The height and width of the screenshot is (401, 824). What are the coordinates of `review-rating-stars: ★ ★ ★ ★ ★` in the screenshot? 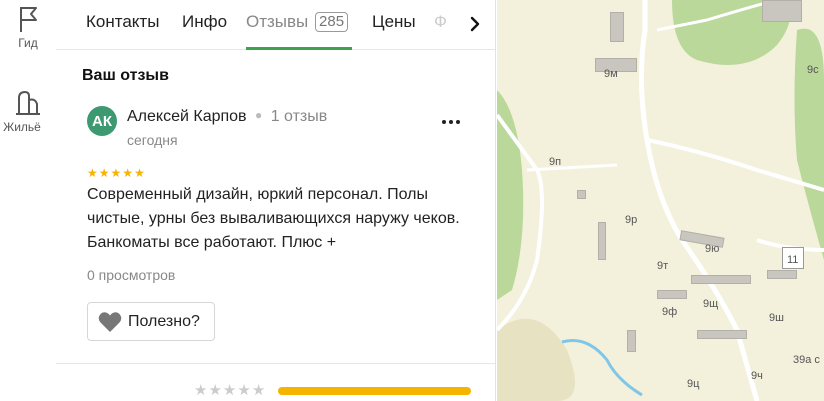 It's located at (116, 173).